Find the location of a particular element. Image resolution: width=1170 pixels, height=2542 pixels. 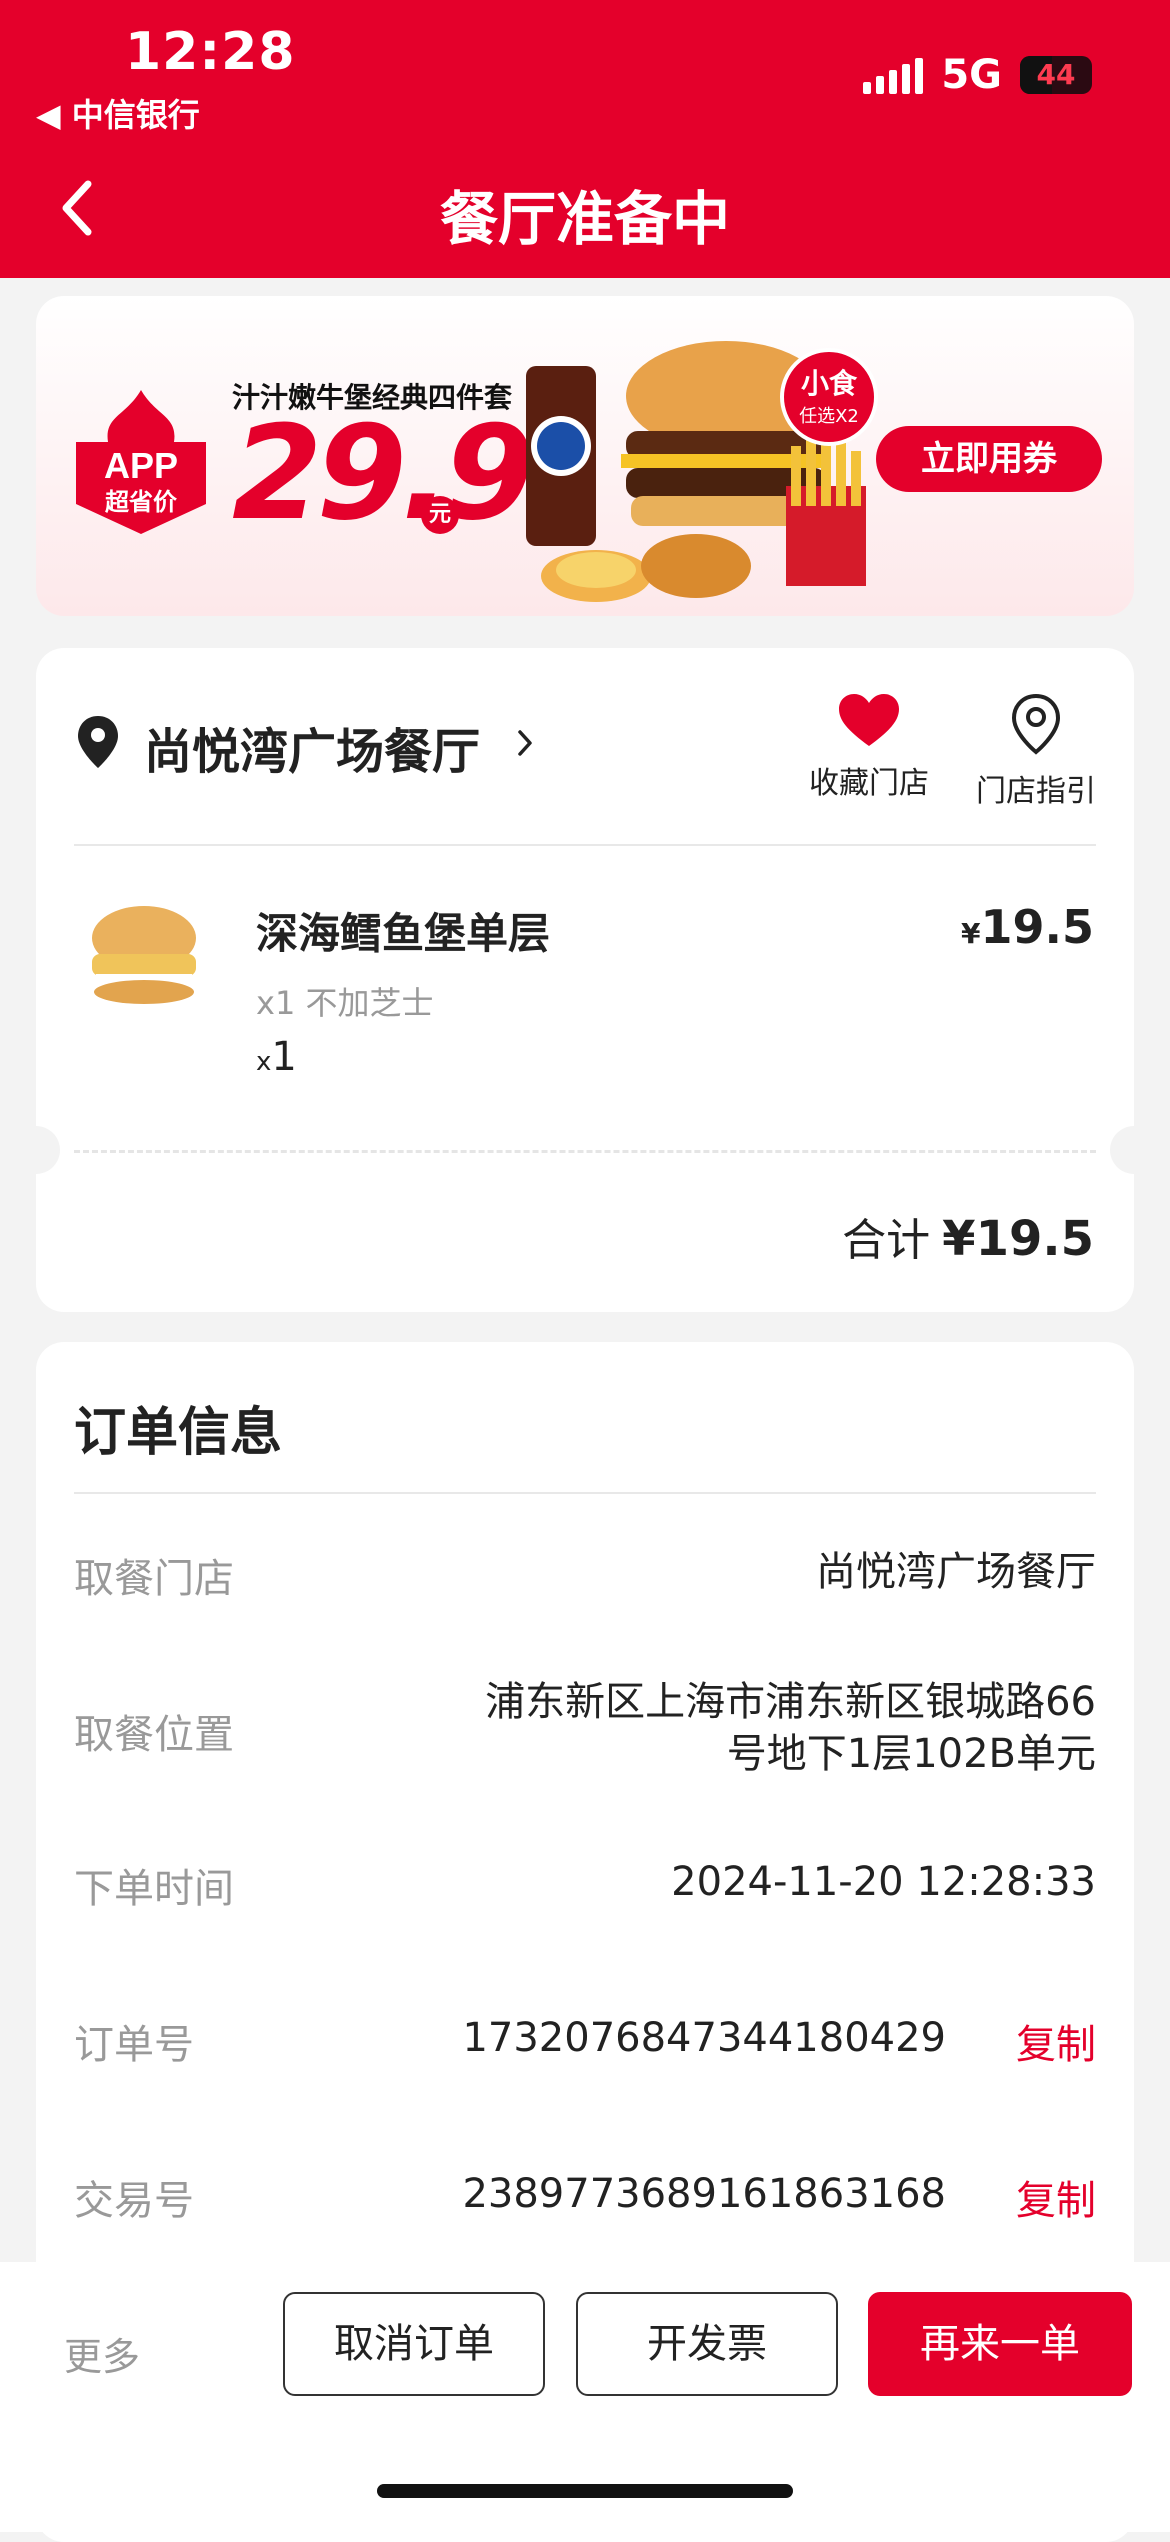

page-title: 餐厅准备中 is located at coordinates (584, 219).